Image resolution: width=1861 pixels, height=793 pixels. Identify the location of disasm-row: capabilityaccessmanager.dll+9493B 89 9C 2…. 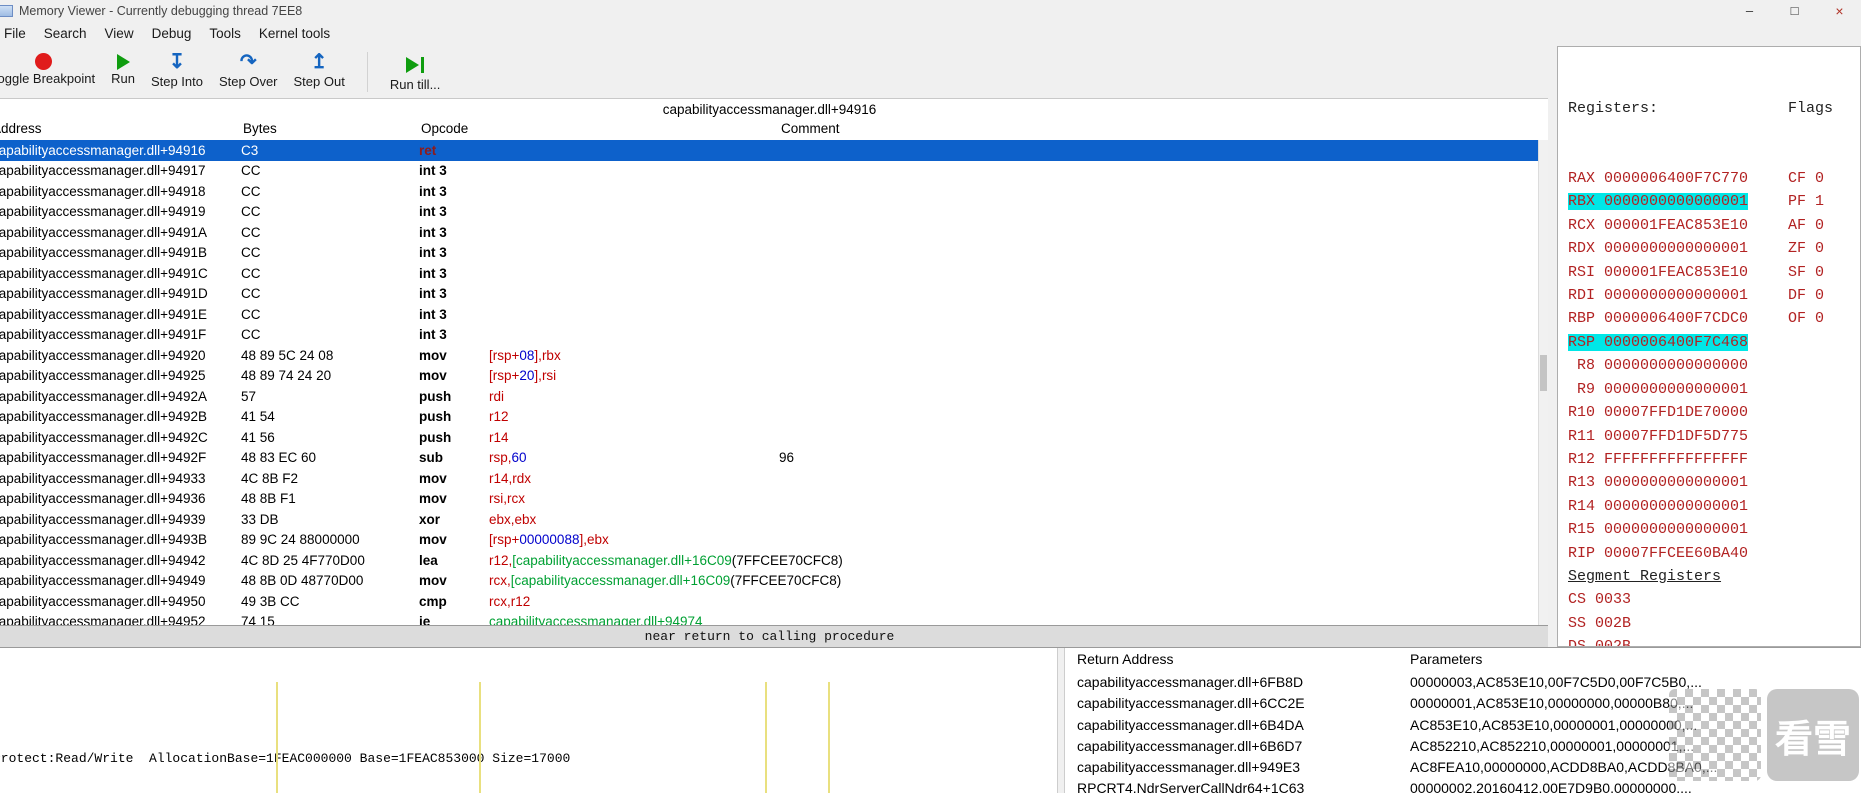
(774, 540).